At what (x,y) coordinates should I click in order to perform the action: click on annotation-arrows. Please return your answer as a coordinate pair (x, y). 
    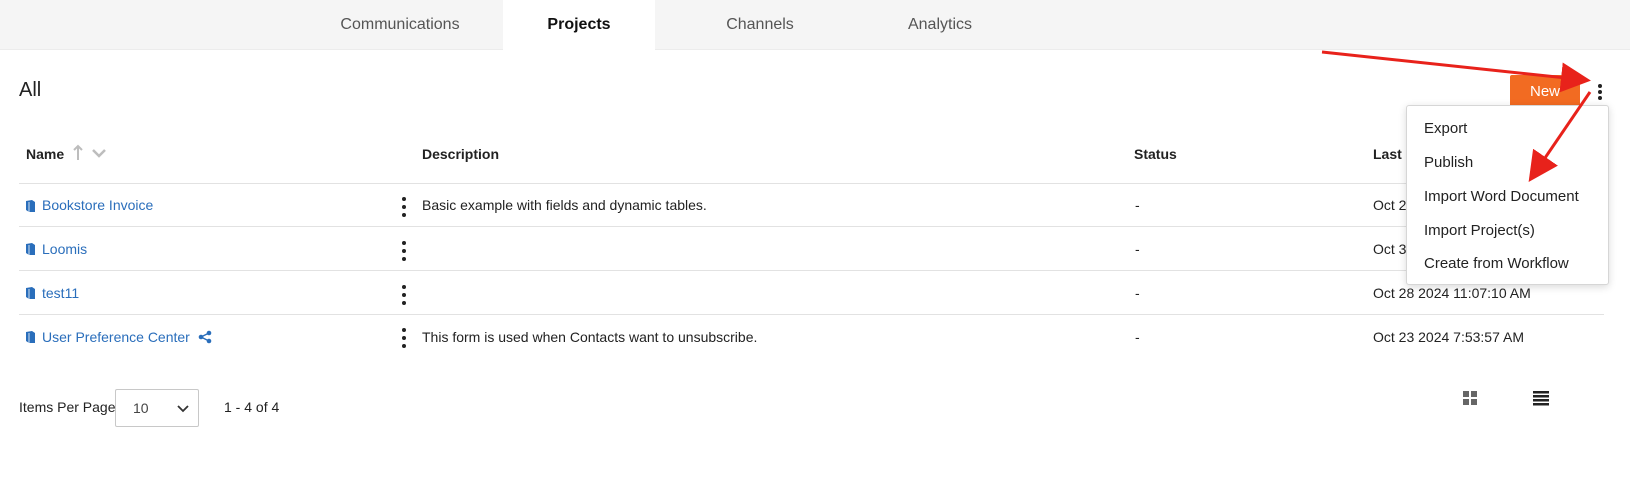
    Looking at the image, I should click on (1456, 116).